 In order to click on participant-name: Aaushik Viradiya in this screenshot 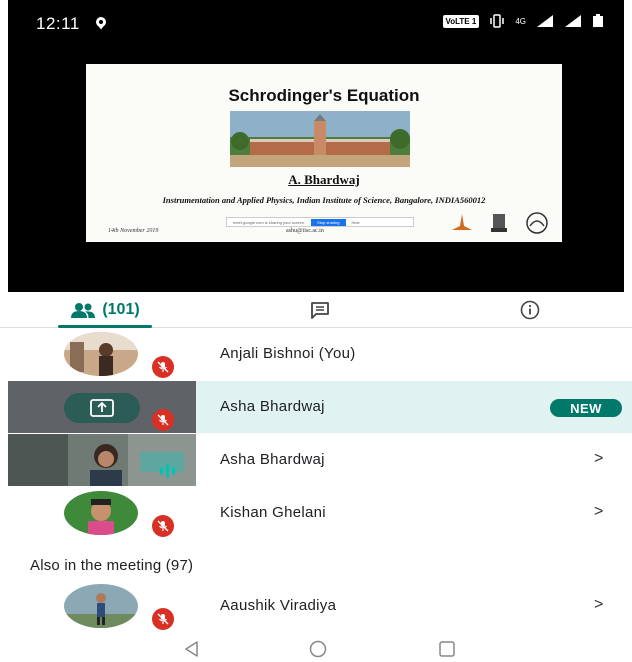, I will do `click(278, 605)`.